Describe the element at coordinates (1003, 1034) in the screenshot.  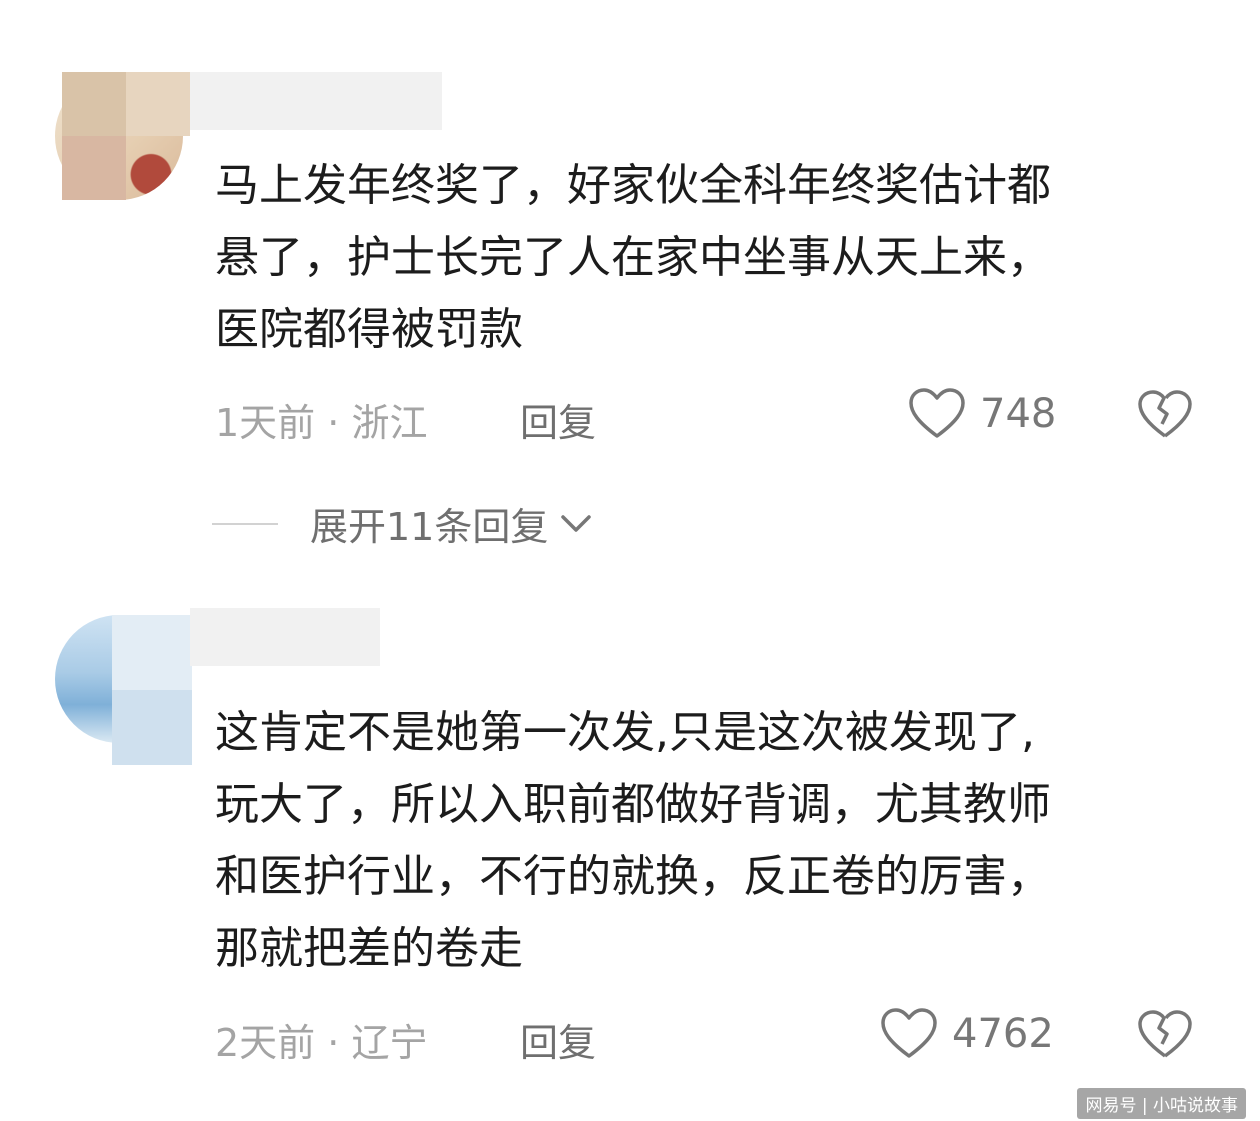
I see `like-count: 4762` at that location.